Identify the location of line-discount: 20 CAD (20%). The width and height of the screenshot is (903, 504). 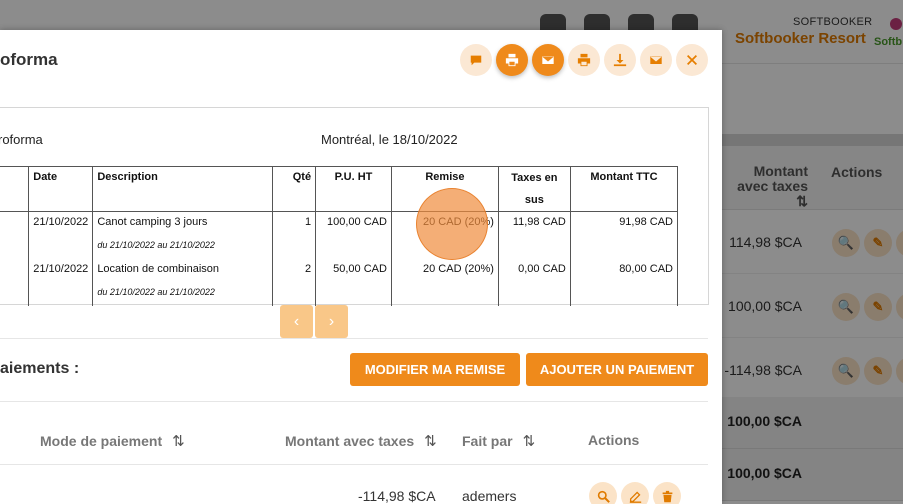
(444, 270).